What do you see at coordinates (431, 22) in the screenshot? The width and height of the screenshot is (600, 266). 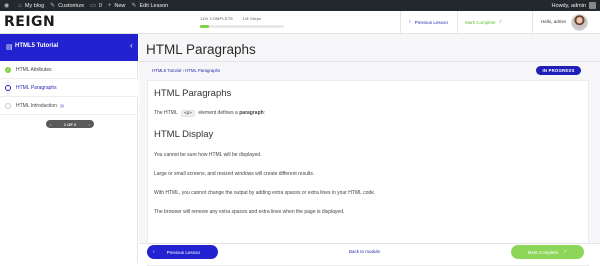 I see `previous-lesson-label: Previous Lesson` at bounding box center [431, 22].